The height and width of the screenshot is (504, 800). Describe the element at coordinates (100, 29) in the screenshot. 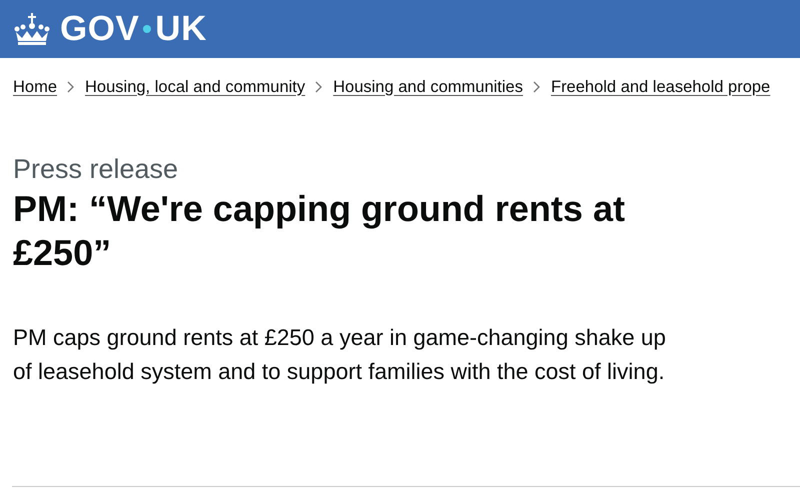

I see `logo-text: GOV` at that location.